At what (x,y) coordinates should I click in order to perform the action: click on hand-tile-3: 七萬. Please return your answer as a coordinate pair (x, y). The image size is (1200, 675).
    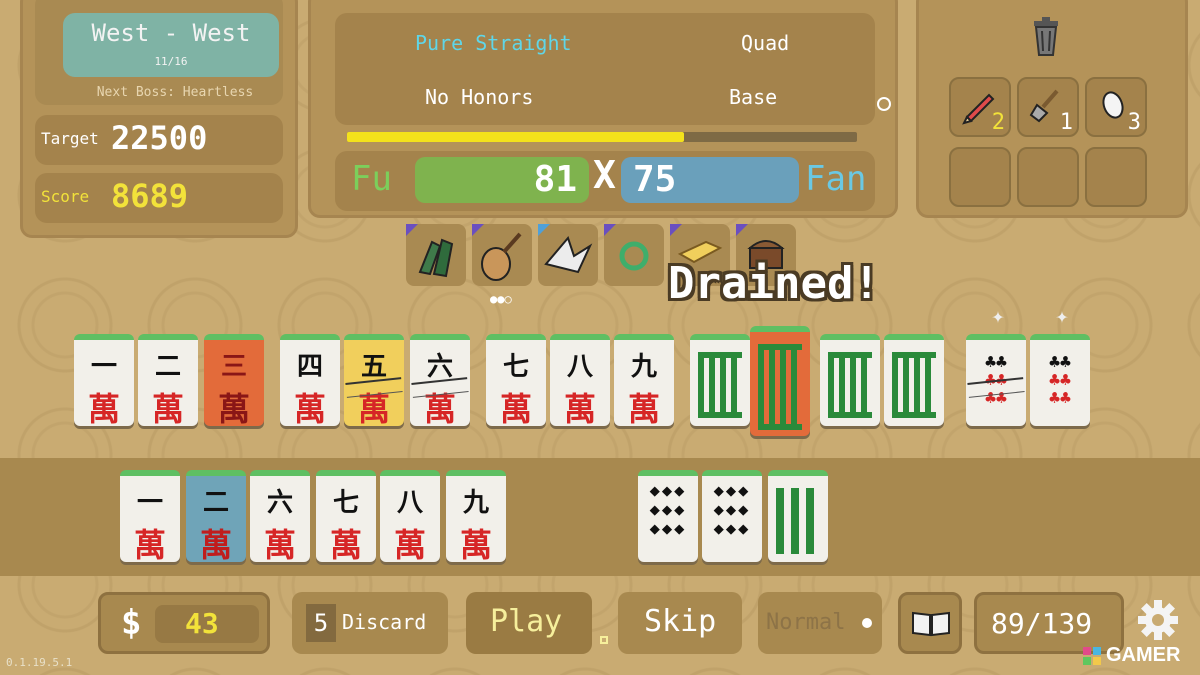
    Looking at the image, I should click on (346, 517).